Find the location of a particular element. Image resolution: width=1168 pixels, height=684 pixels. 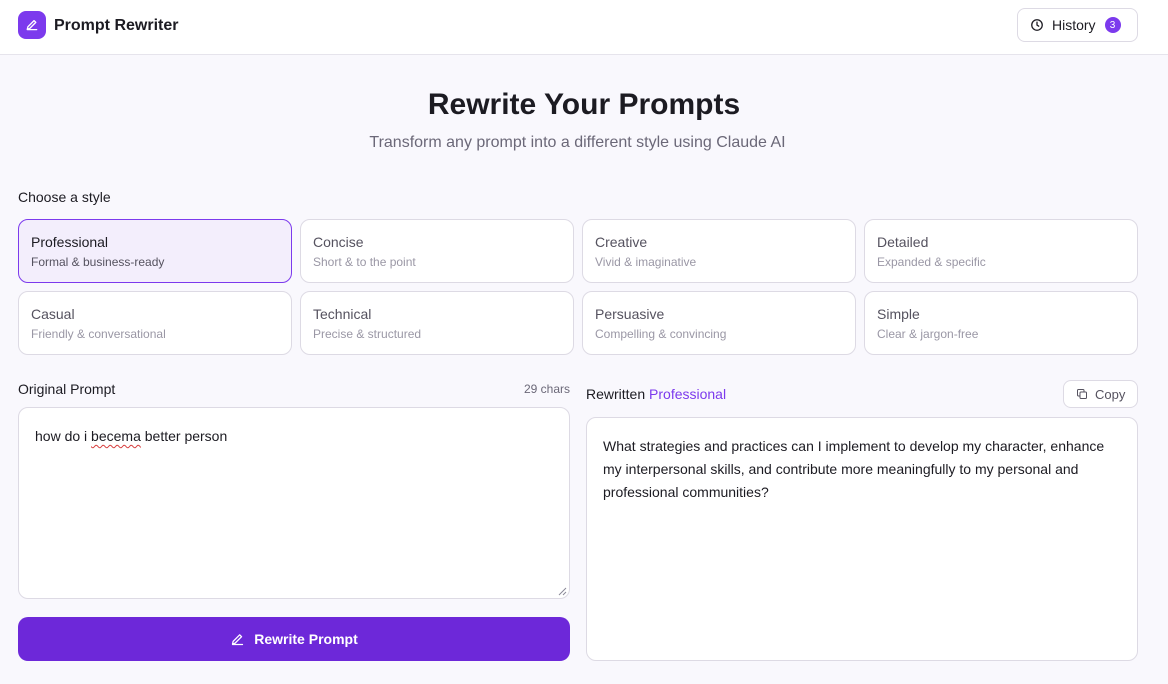

style-desc: Expanded & specific is located at coordinates (931, 262).